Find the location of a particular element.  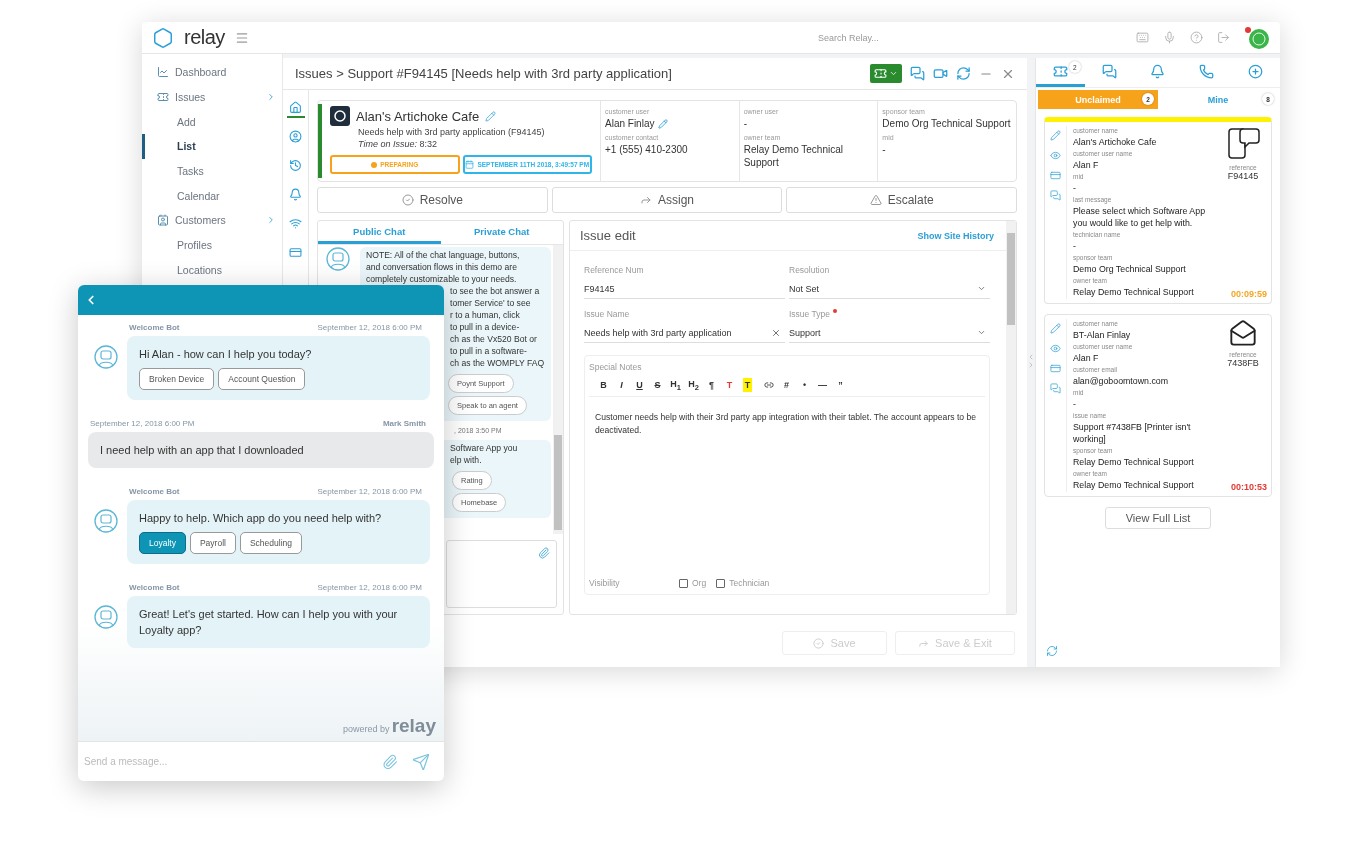

option-button: Scheduling is located at coordinates (270, 543).